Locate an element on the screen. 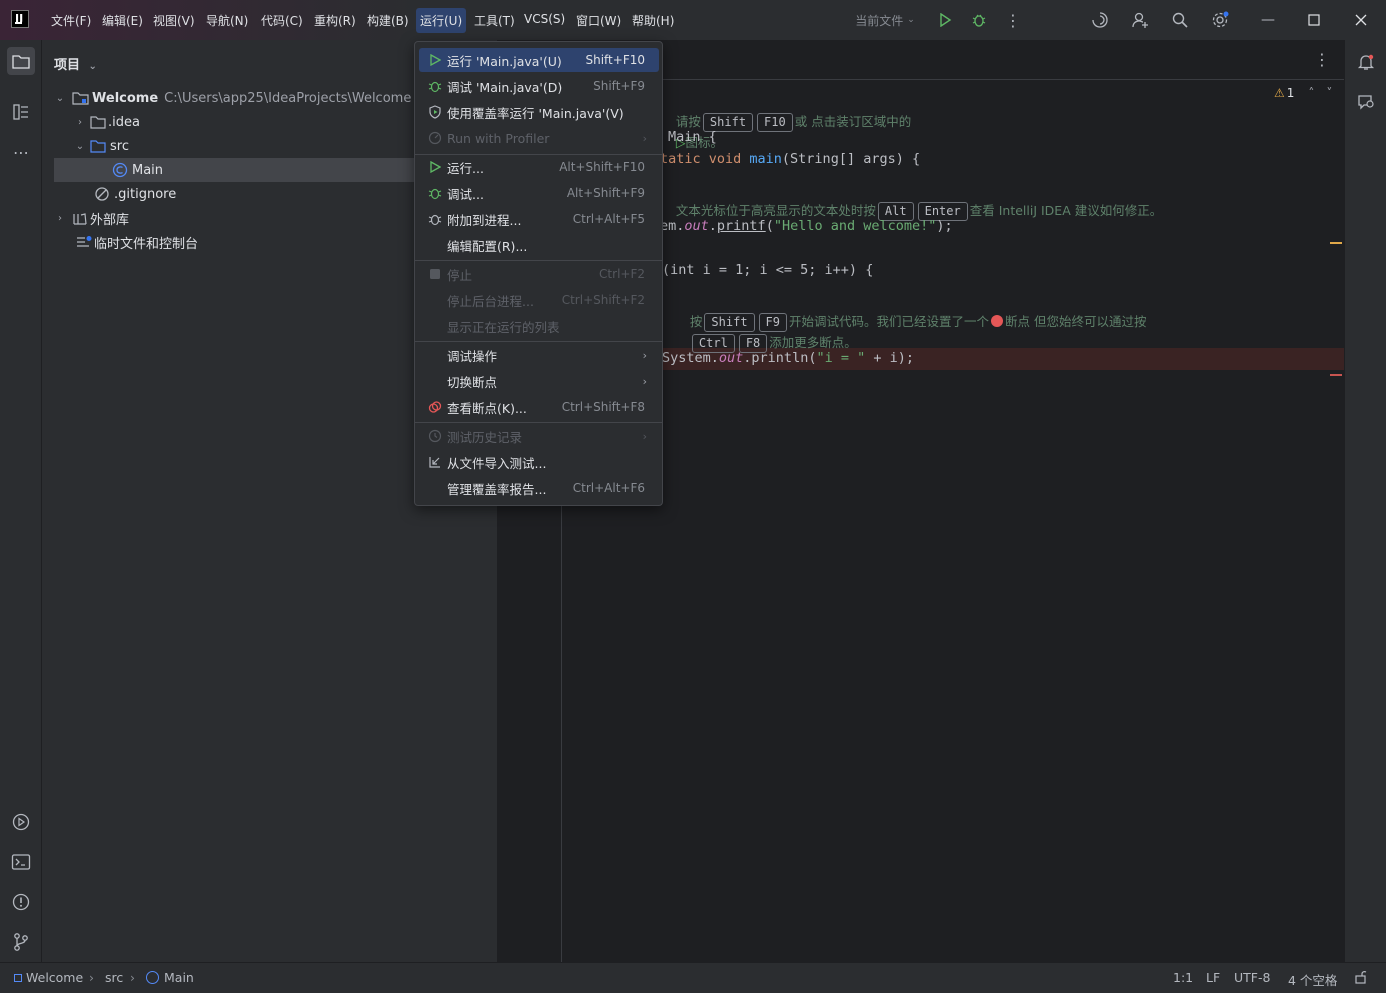 The image size is (1386, 993). ai-chat-icon is located at coordinates (1366, 102).